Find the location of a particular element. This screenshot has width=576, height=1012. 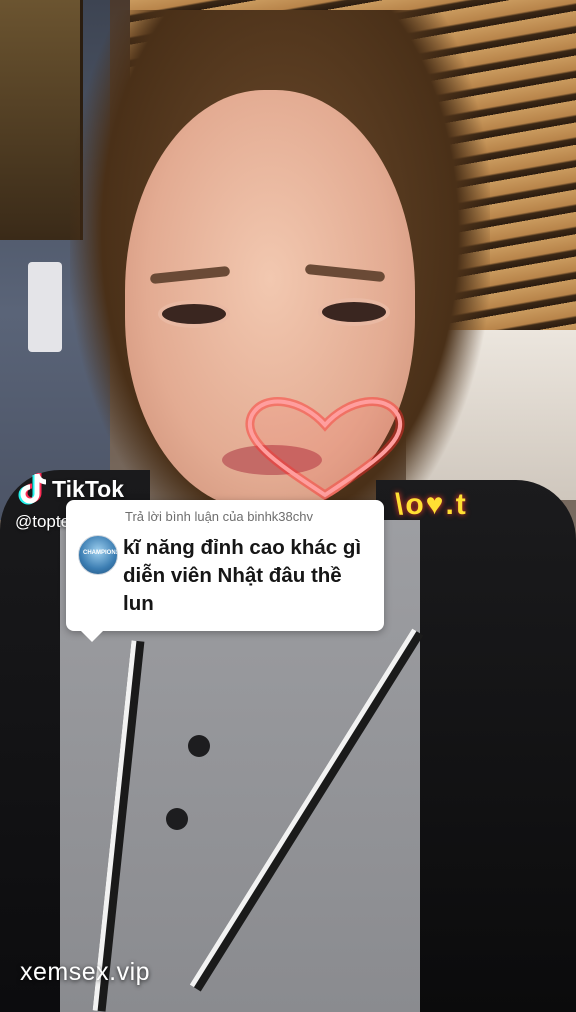

tiktok-note-icon is located at coordinates (33, 489).